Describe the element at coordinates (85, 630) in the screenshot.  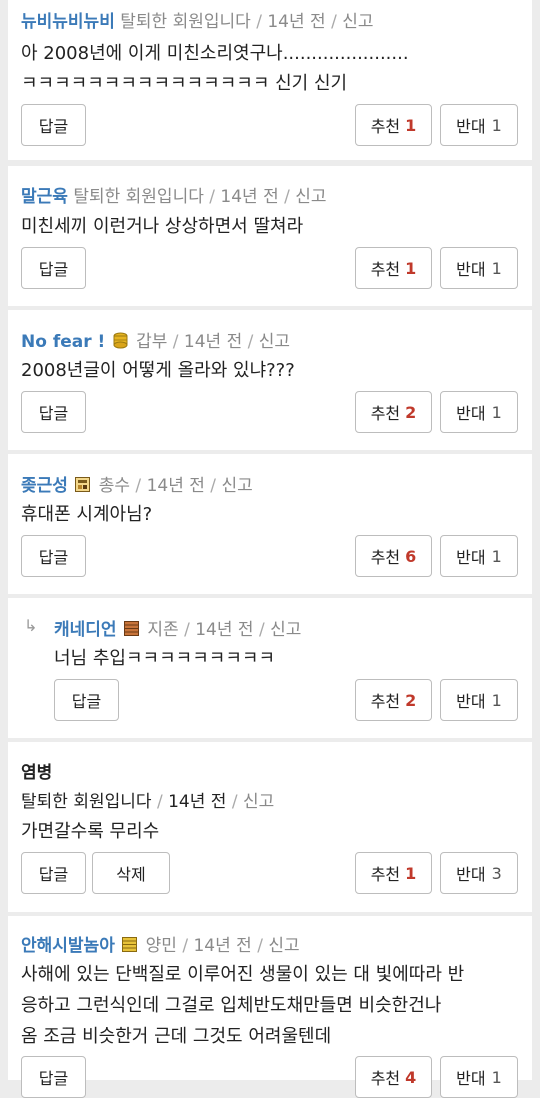
I see `comment-author: 캐네디언` at that location.